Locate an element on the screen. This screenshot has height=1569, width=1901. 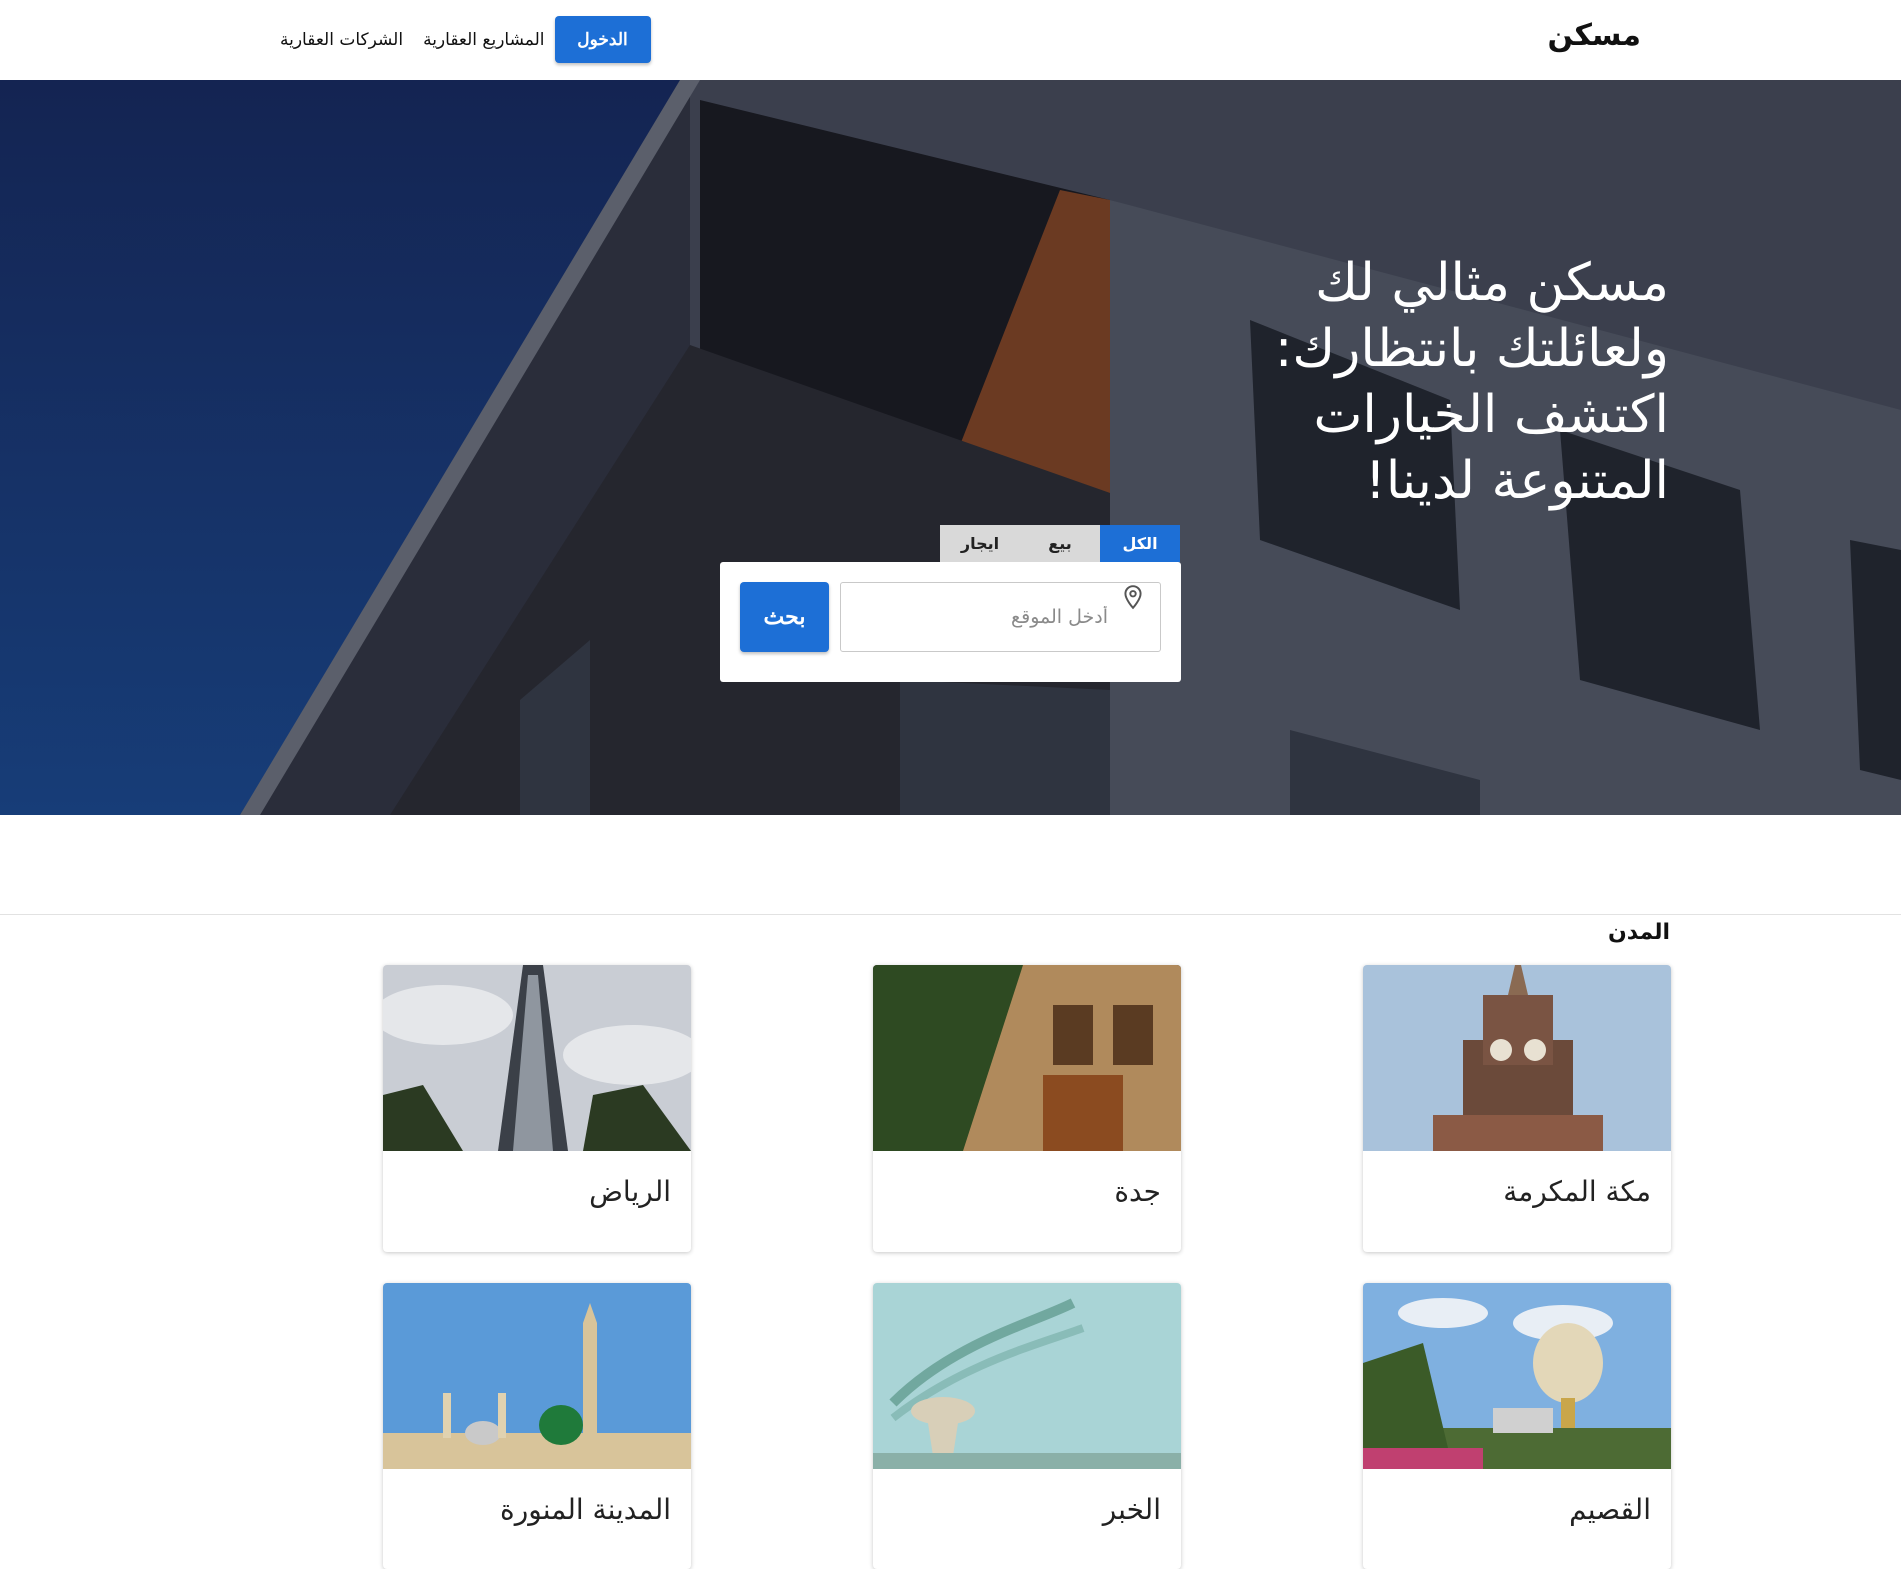
city-card-riyadh: الرياض is located at coordinates (537, 1108).